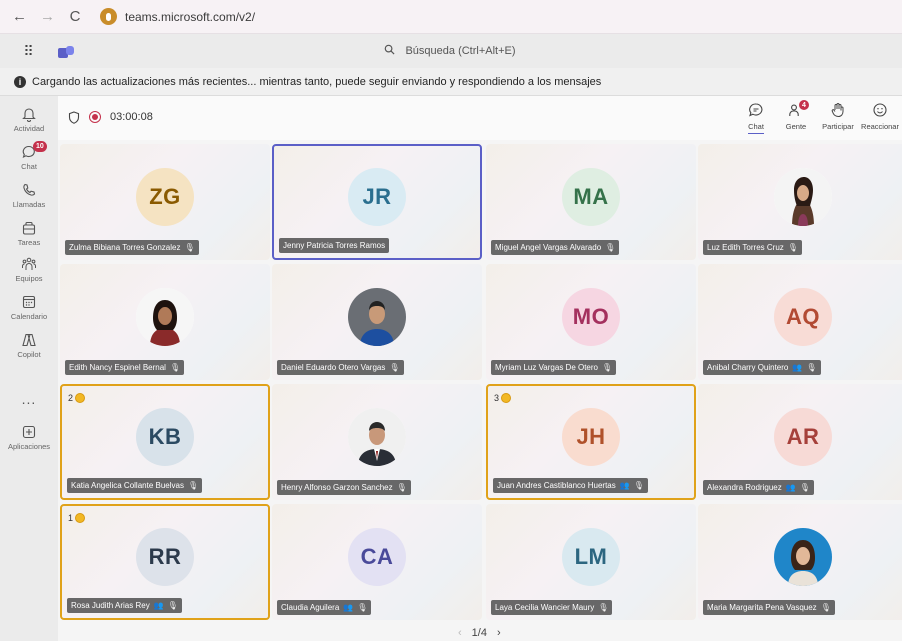 This screenshot has height=641, width=902. Describe the element at coordinates (19, 16) in the screenshot. I see `back-button: ←` at that location.